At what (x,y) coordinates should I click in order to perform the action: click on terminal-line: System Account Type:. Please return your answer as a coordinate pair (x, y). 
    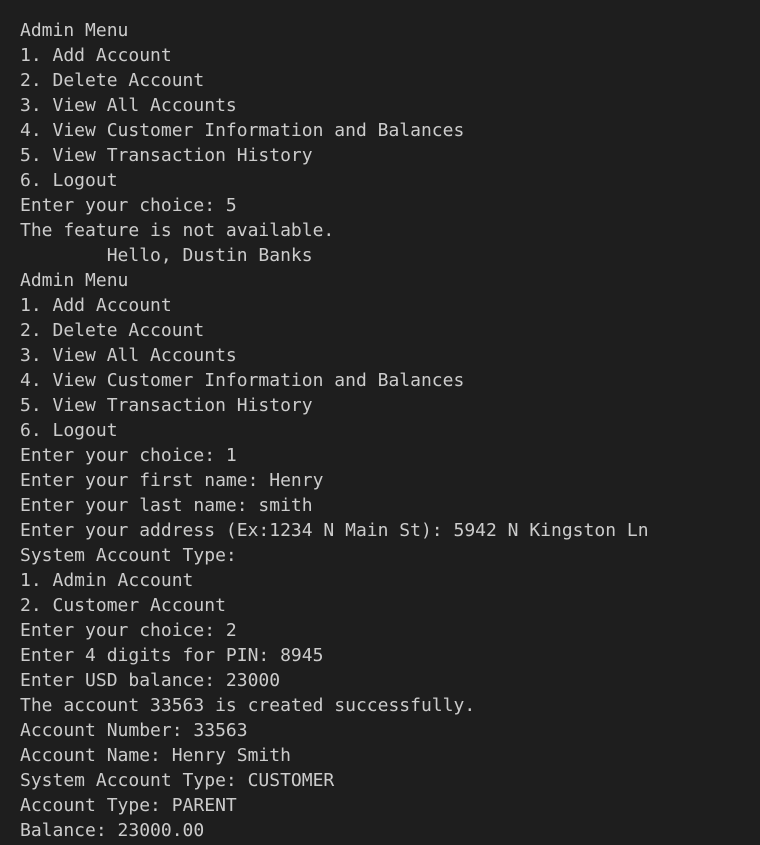
    Looking at the image, I should click on (128, 555).